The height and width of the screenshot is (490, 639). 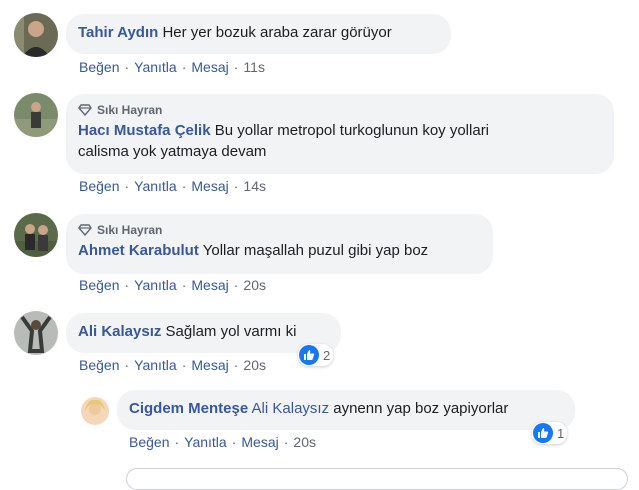 I want to click on comment-actions: Beğen · Yanıtla · Mesaj · 11s, so click(x=172, y=67).